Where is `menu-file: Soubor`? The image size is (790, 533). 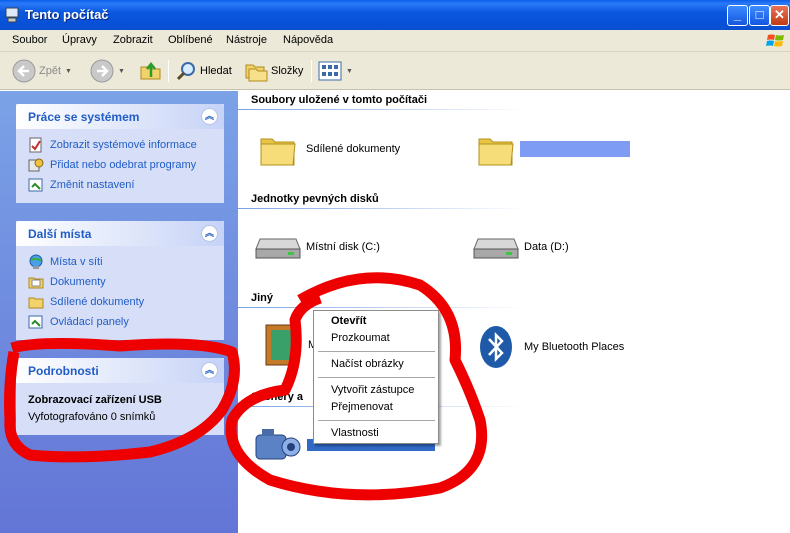 menu-file: Soubor is located at coordinates (29, 40).